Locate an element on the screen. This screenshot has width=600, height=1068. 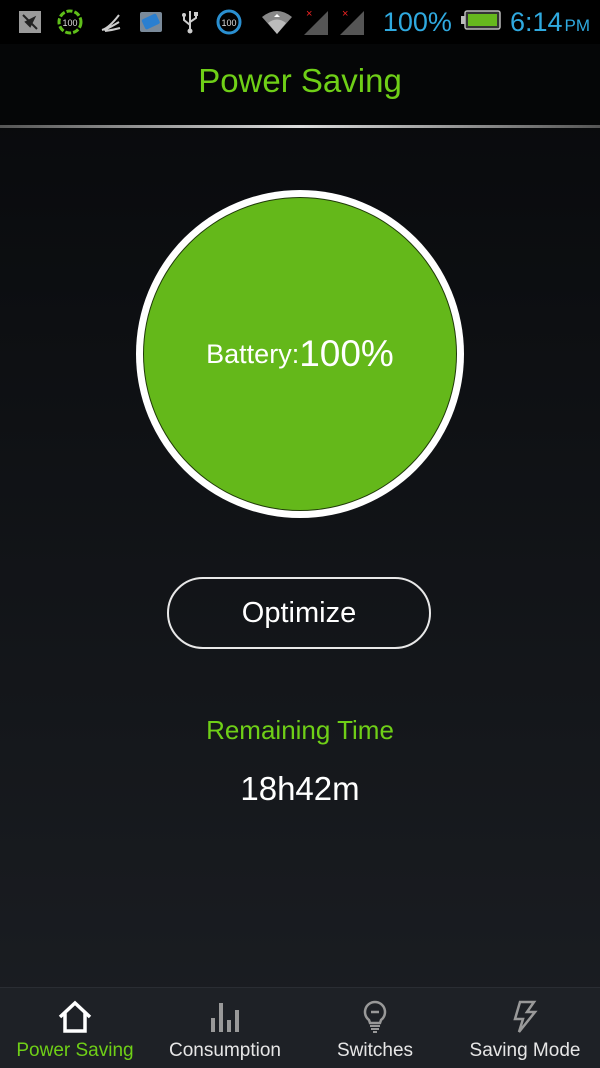
header-divider is located at coordinates (300, 126).